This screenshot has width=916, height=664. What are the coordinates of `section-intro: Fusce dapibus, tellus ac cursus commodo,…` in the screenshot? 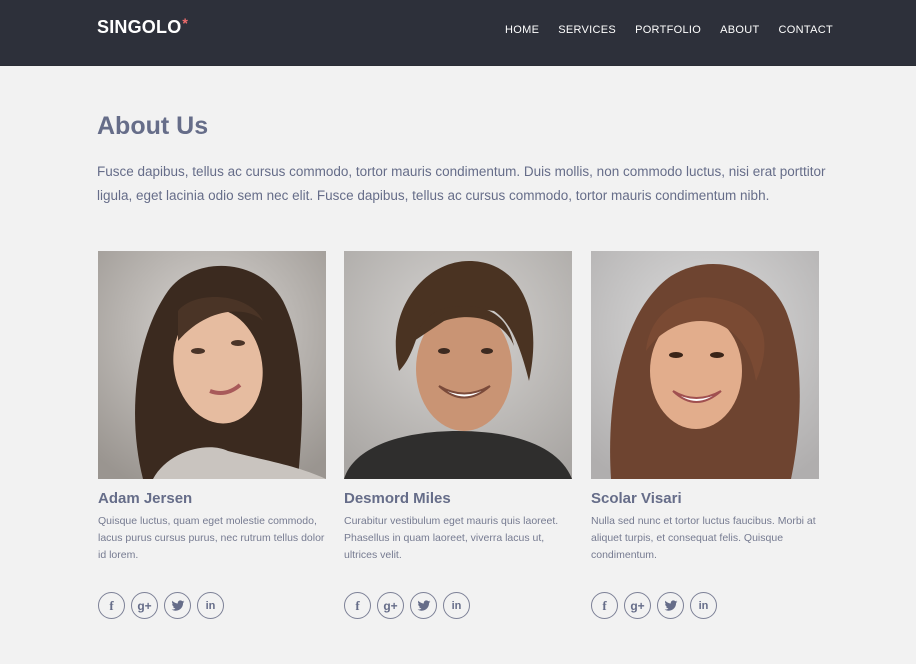 It's located at (461, 183).